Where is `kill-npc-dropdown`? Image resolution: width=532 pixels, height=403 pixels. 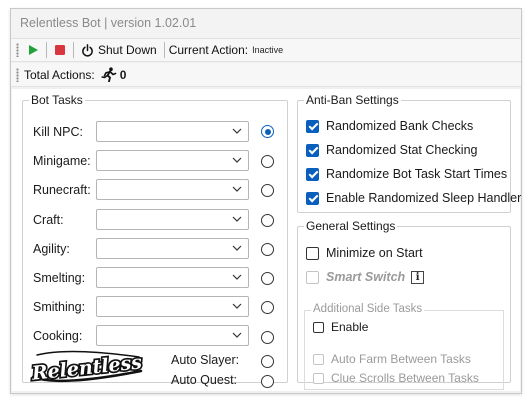
kill-npc-dropdown is located at coordinates (172, 131).